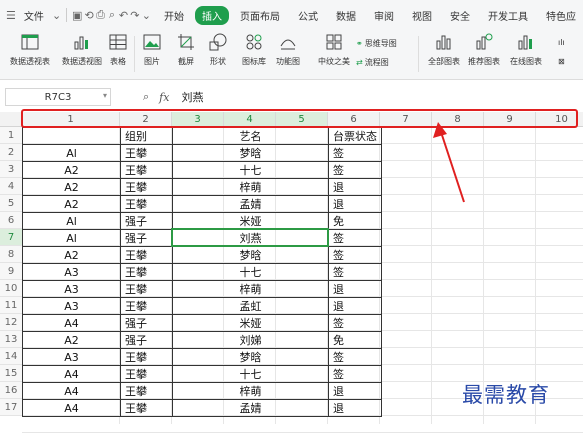  I want to click on hamburger-icon: ☰, so click(11, 15).